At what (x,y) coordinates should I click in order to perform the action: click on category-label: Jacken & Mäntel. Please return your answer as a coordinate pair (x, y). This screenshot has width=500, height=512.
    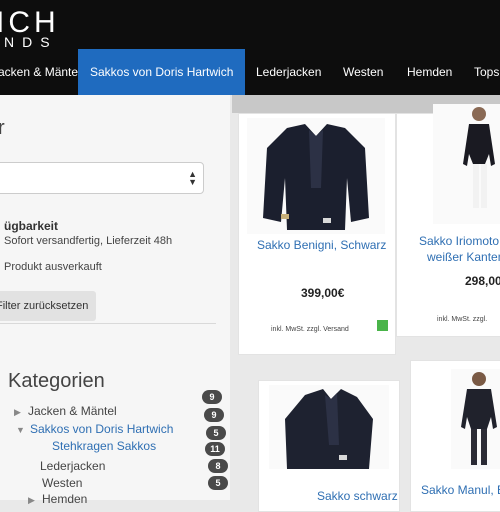
    Looking at the image, I should click on (72, 411).